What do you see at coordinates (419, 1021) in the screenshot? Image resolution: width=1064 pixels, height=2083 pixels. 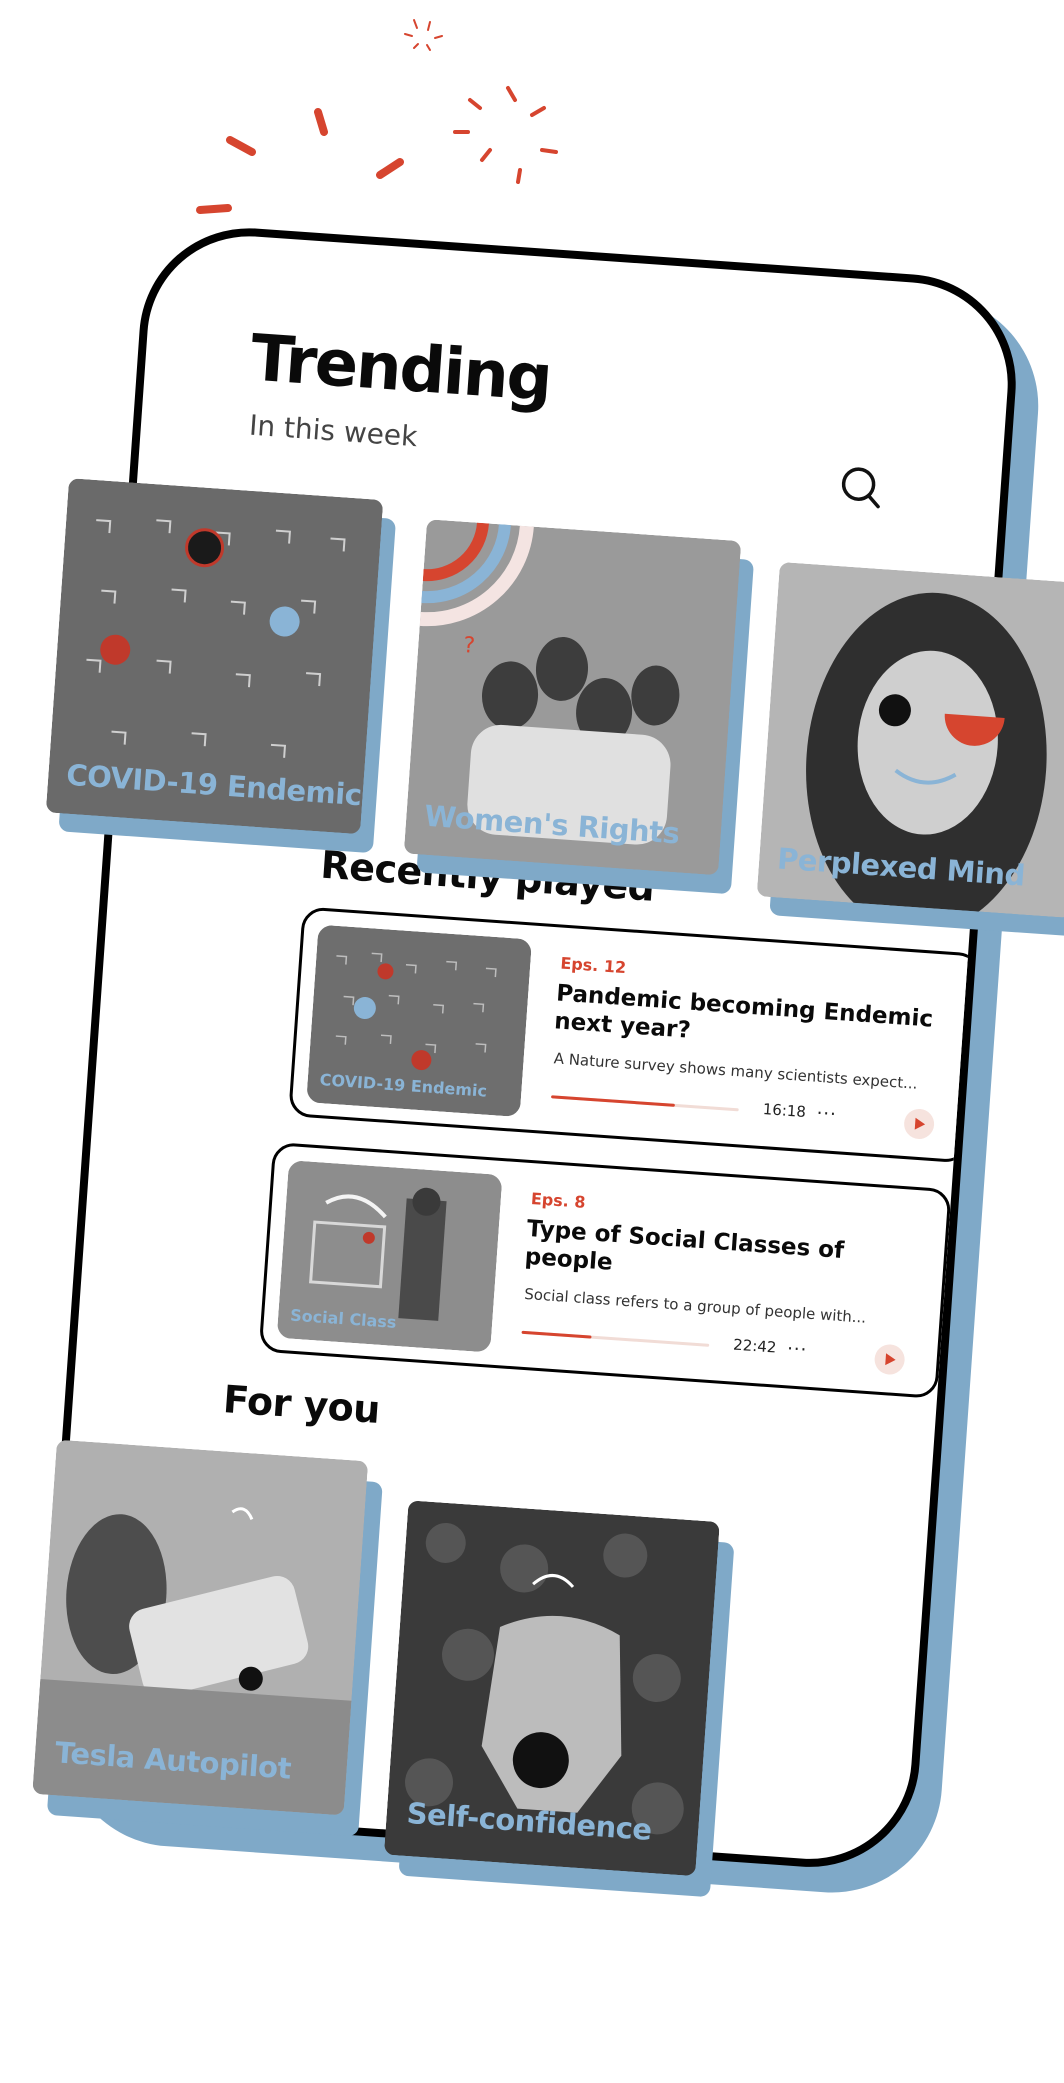 I see `episode-thumbnail: COVID-19 Endemic` at bounding box center [419, 1021].